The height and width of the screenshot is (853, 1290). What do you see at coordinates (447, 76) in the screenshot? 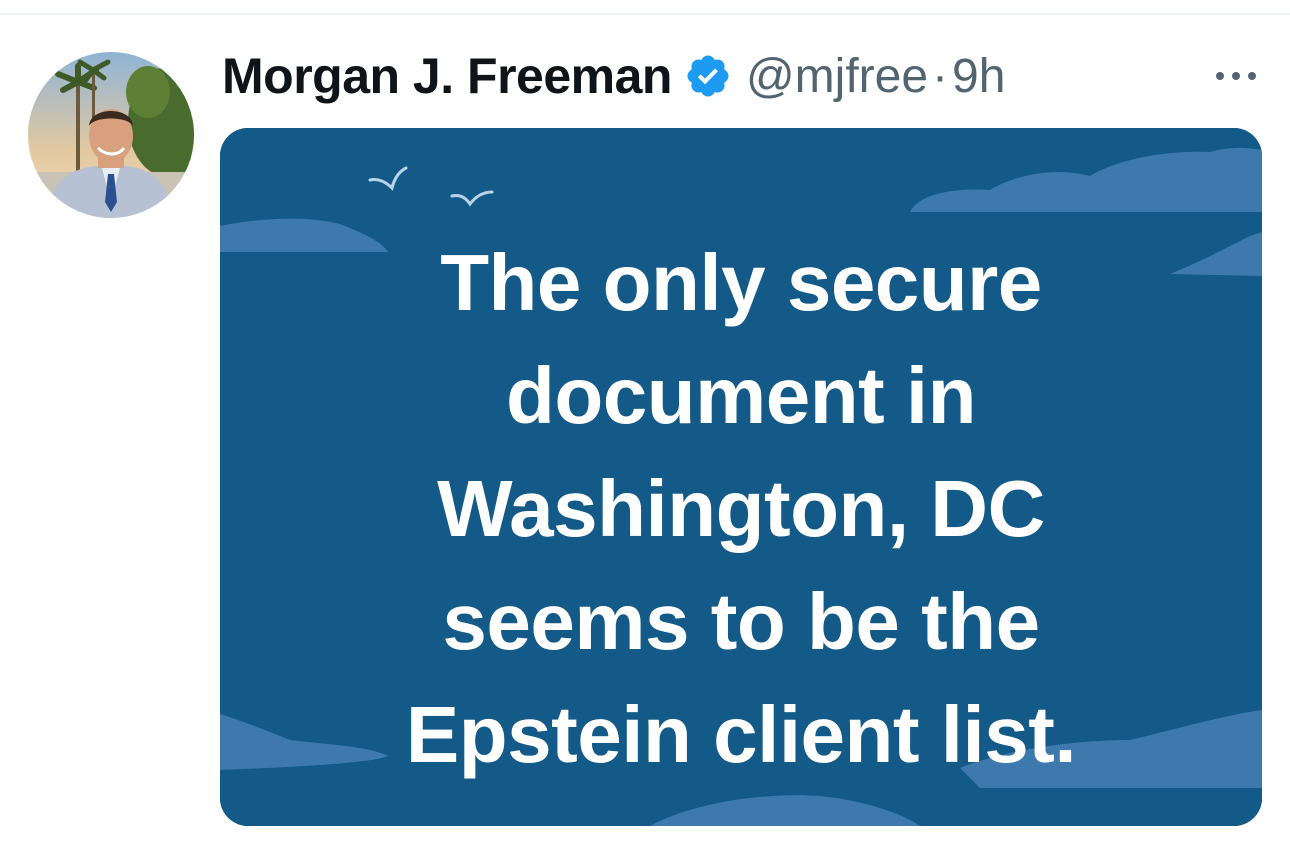
I see `display-name: Morgan J. Freeman` at bounding box center [447, 76].